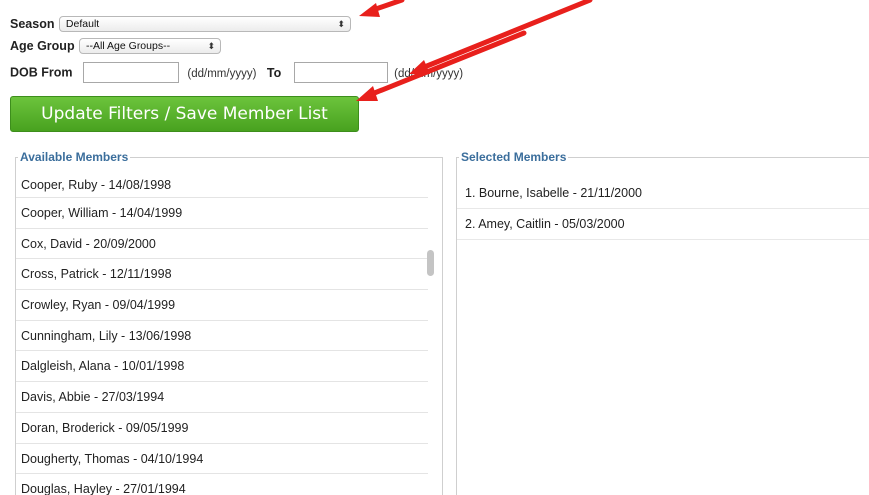 Image resolution: width=869 pixels, height=495 pixels. I want to click on season-selected-value: Default, so click(82, 23).